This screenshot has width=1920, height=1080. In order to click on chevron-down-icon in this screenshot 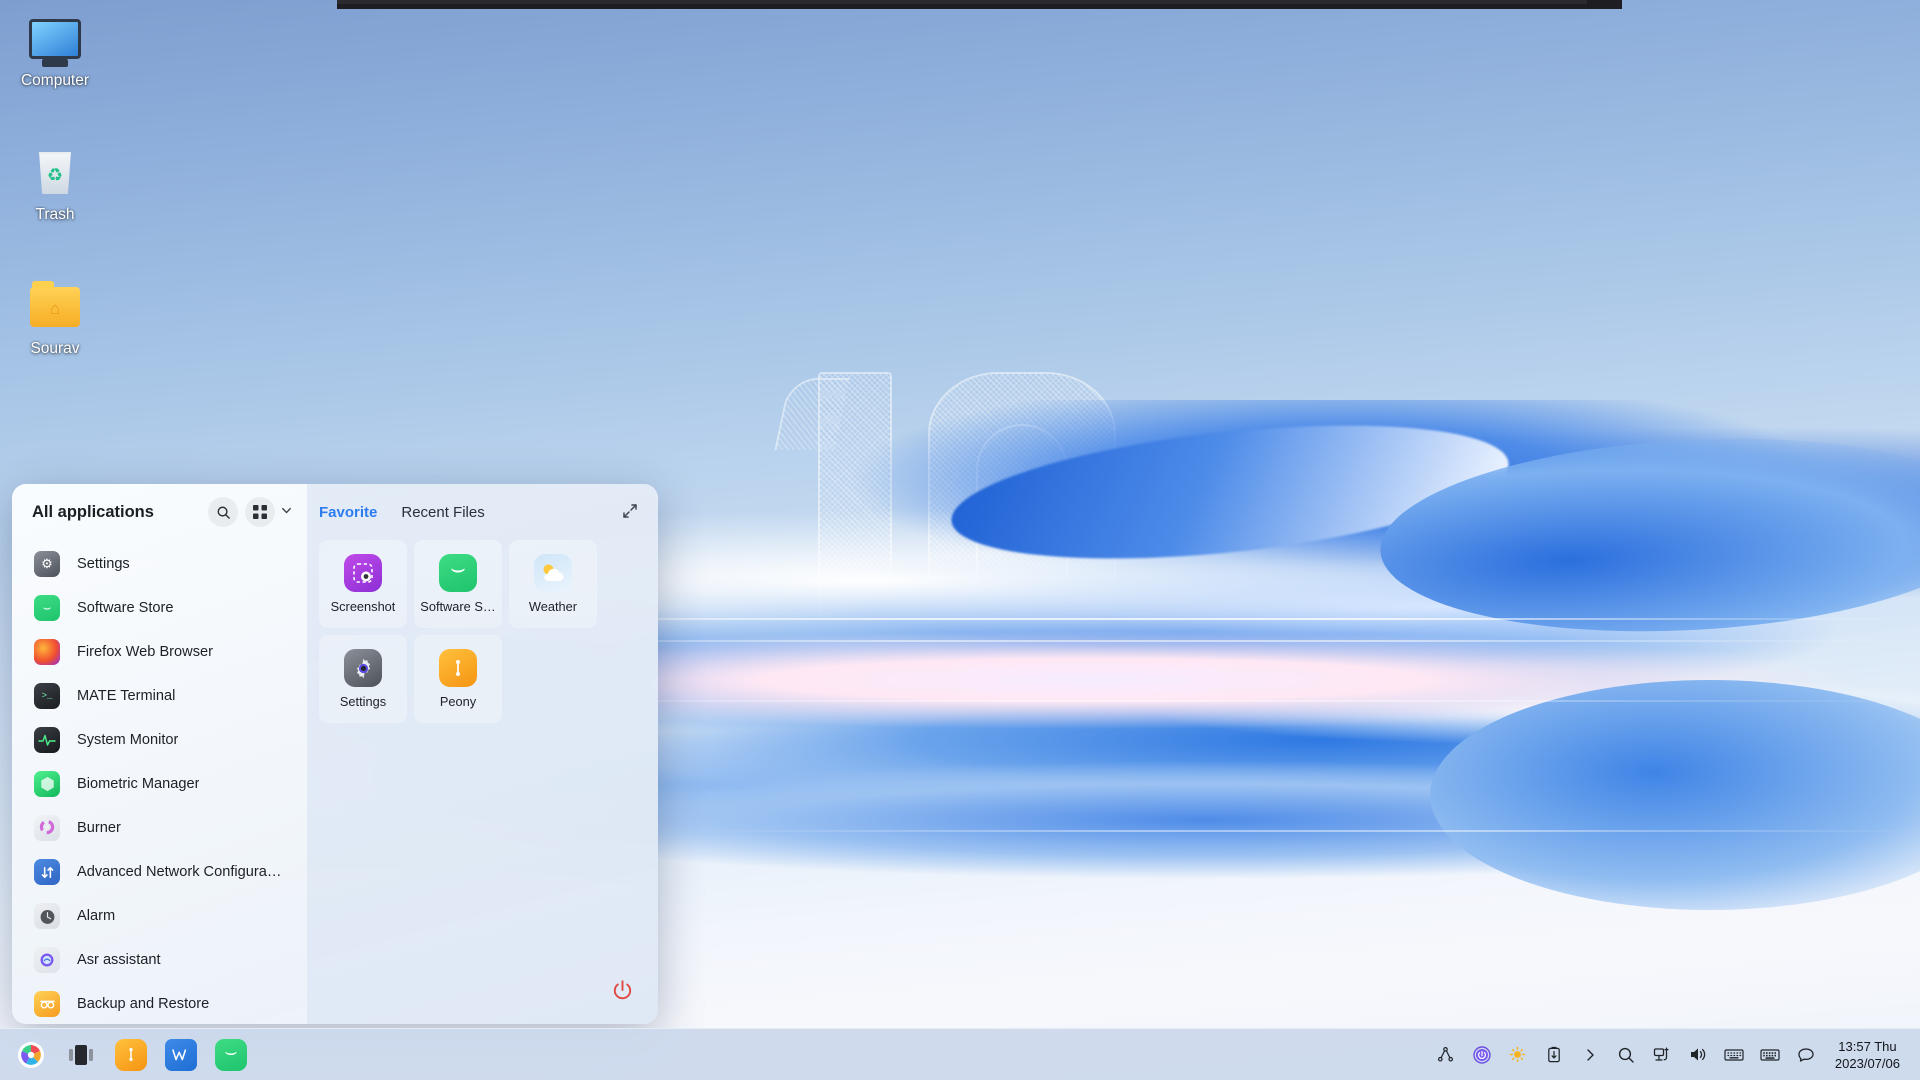, I will do `click(286, 512)`.